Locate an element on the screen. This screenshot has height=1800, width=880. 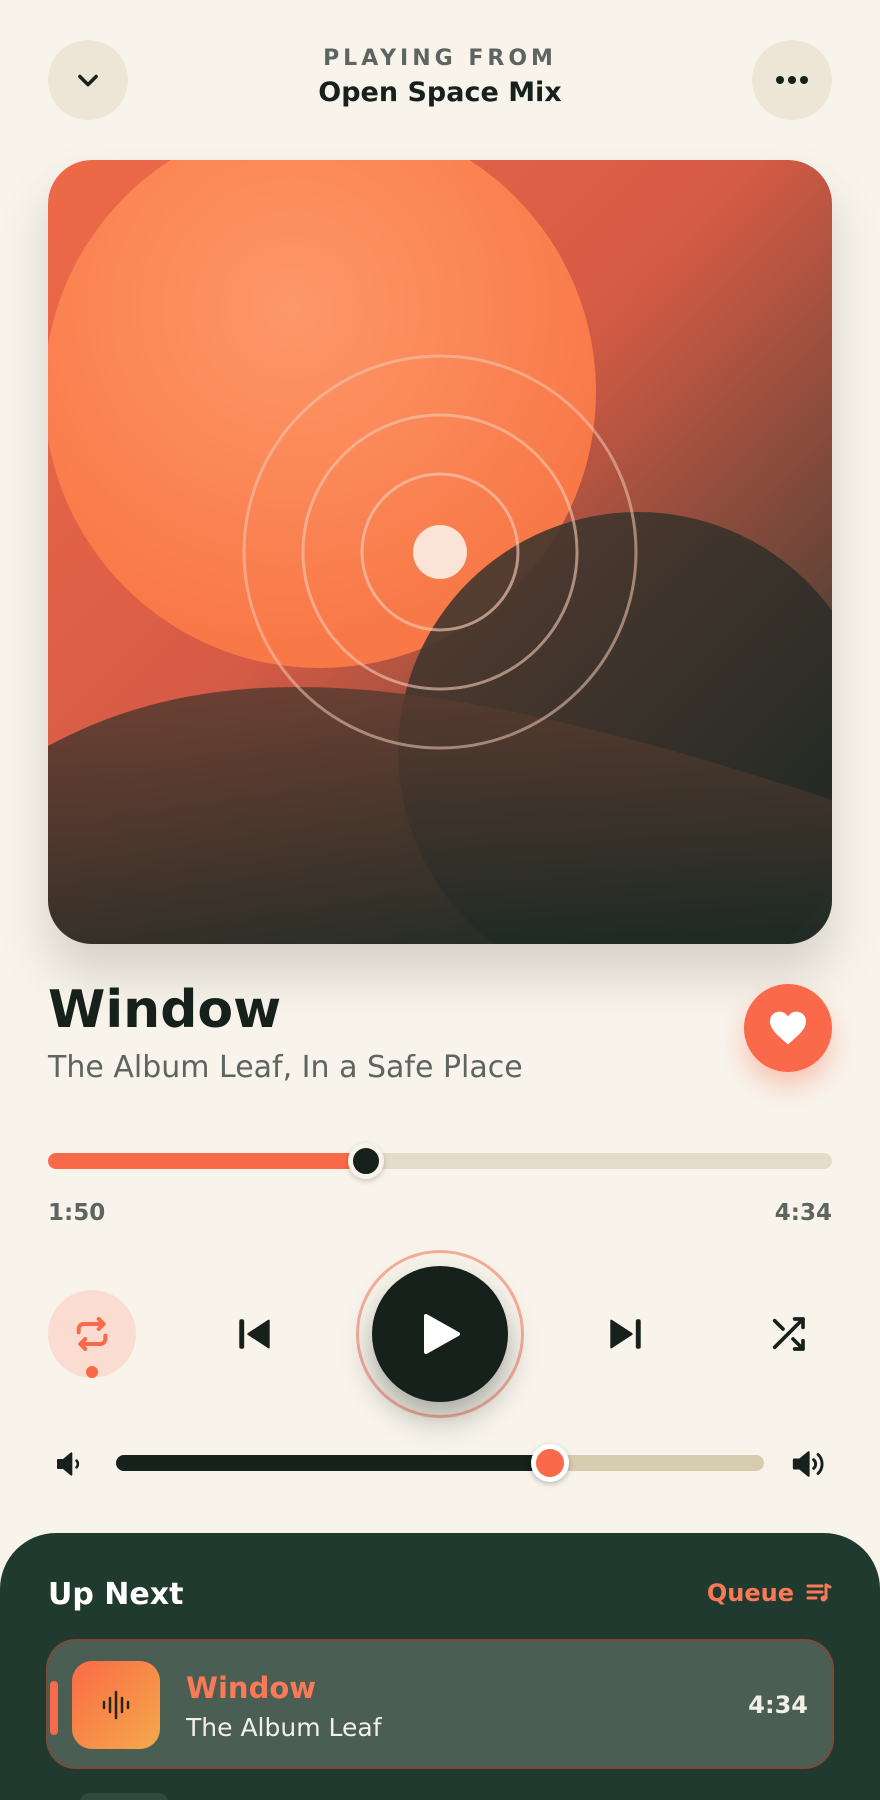
volume-slider is located at coordinates (440, 1463).